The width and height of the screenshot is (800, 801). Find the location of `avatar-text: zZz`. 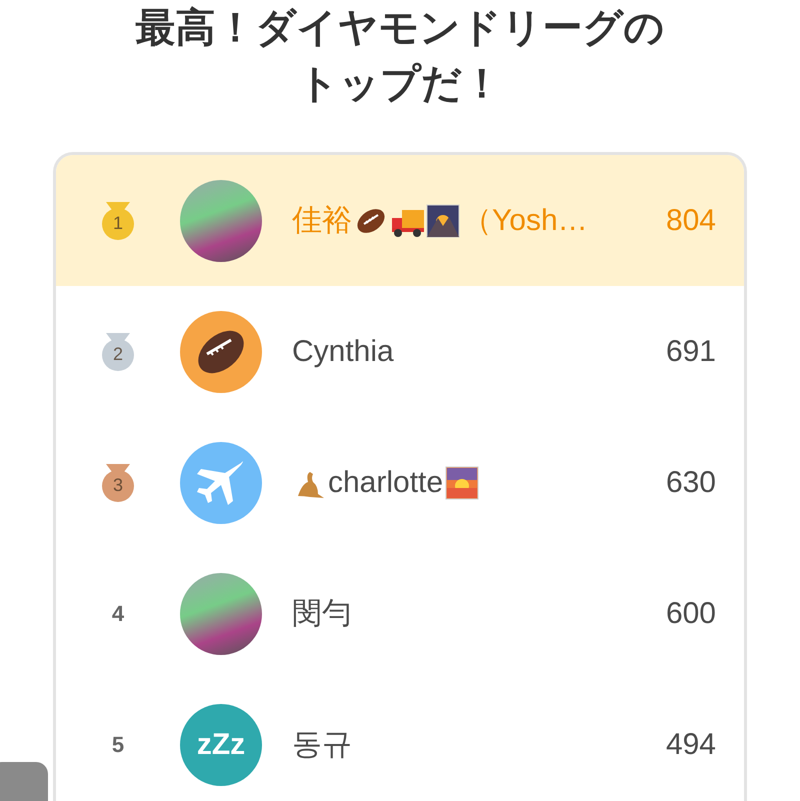

avatar-text: zZz is located at coordinates (221, 745).